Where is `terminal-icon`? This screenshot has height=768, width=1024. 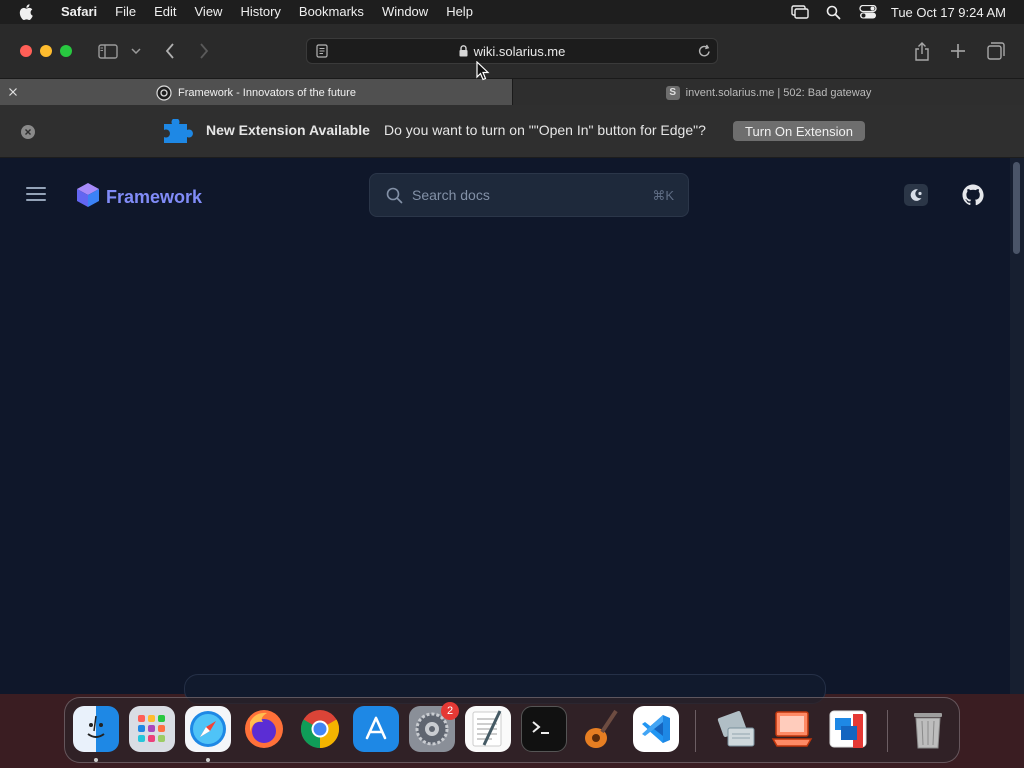 terminal-icon is located at coordinates (544, 729).